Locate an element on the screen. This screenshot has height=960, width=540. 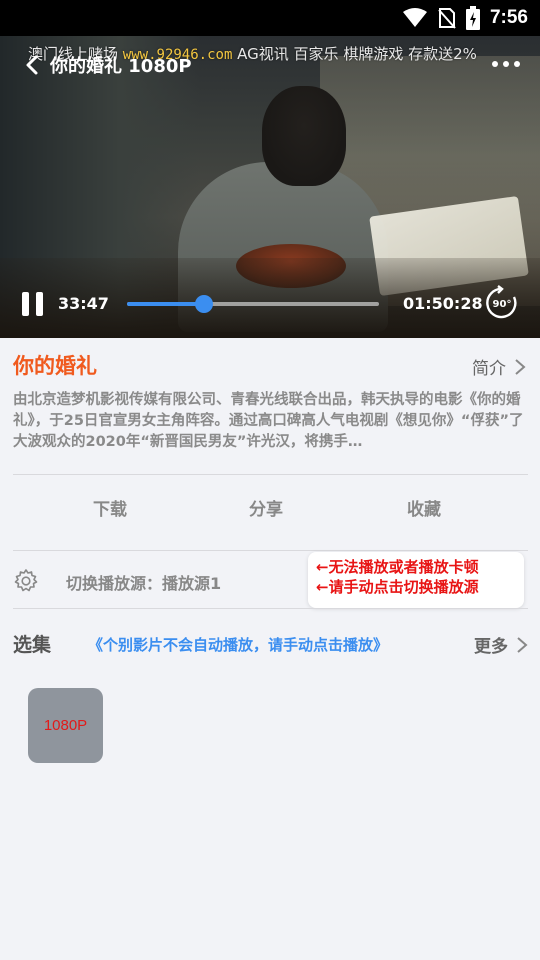
rotate-label: 90° is located at coordinates (502, 304).